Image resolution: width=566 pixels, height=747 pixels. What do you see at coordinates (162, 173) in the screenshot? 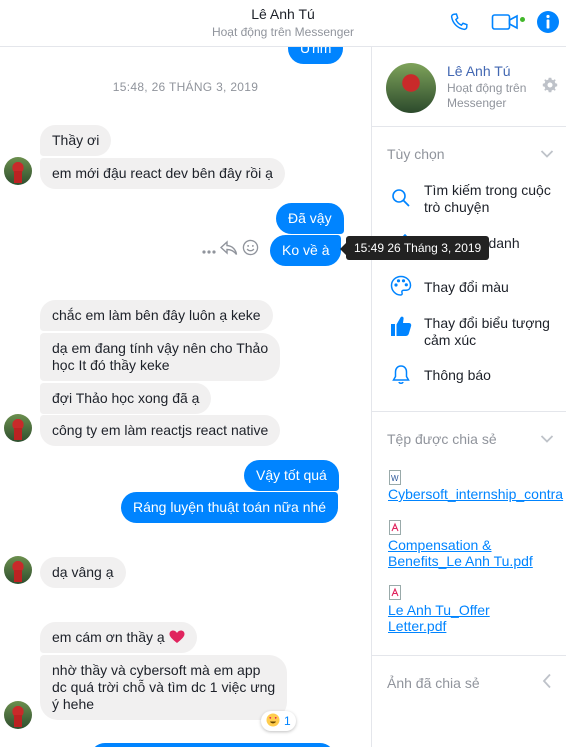
I see `message-bubble-incoming: em mới đậu react dev bên đây rồi ạ` at bounding box center [162, 173].